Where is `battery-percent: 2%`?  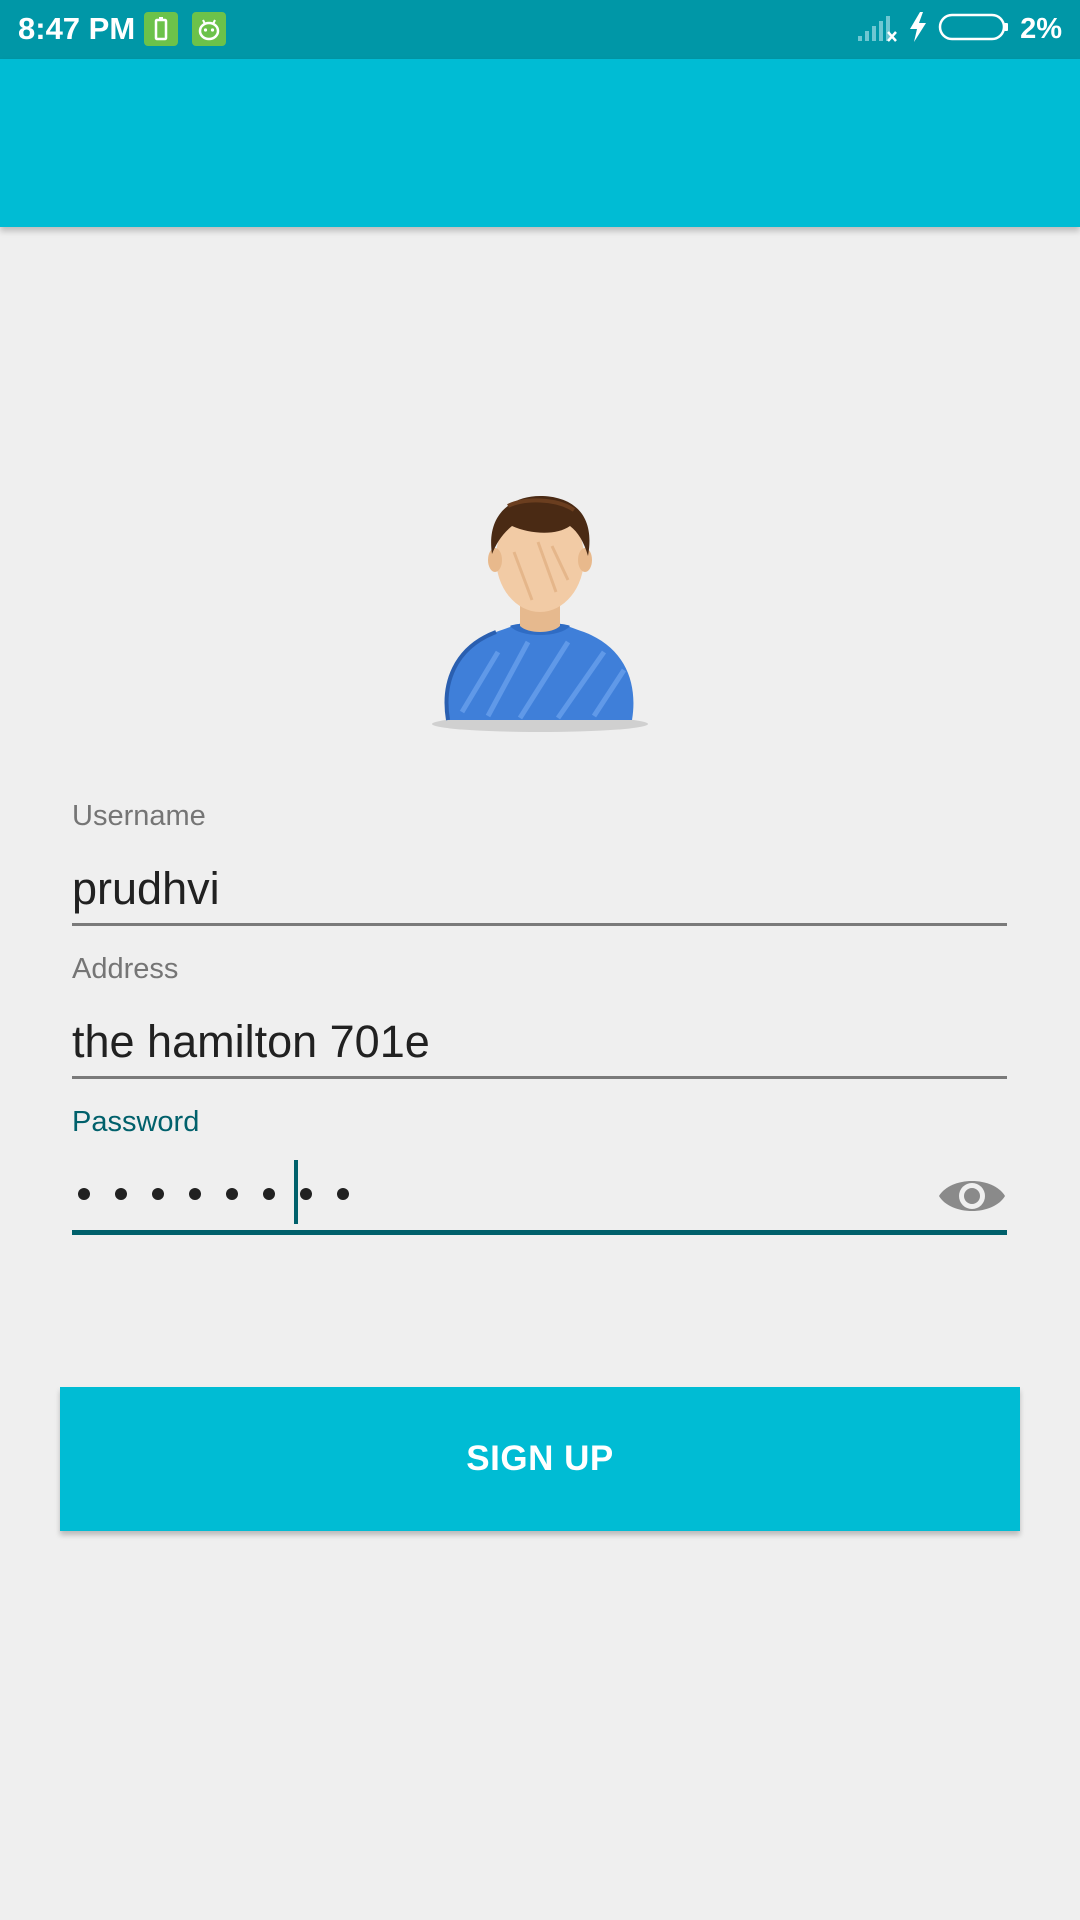 battery-percent: 2% is located at coordinates (1041, 28).